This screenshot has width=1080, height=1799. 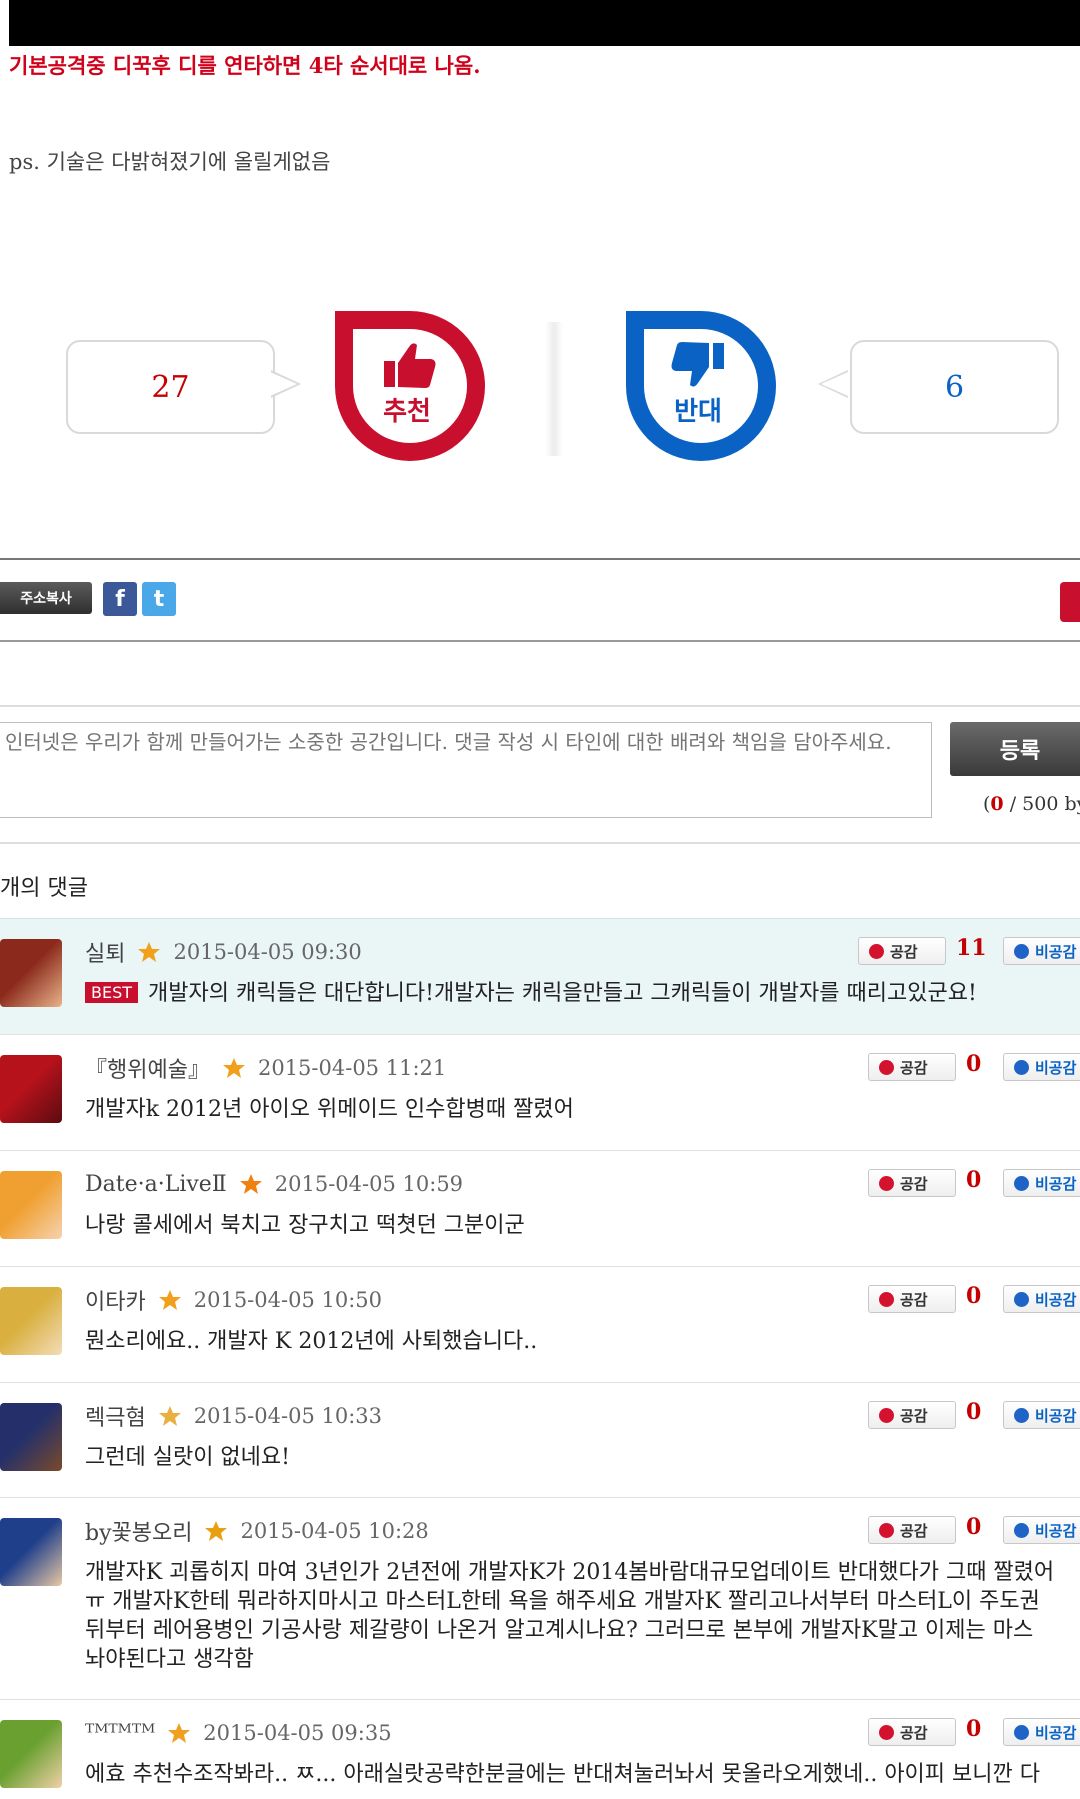 What do you see at coordinates (120, 599) in the screenshot?
I see `facebook-share-icon: f` at bounding box center [120, 599].